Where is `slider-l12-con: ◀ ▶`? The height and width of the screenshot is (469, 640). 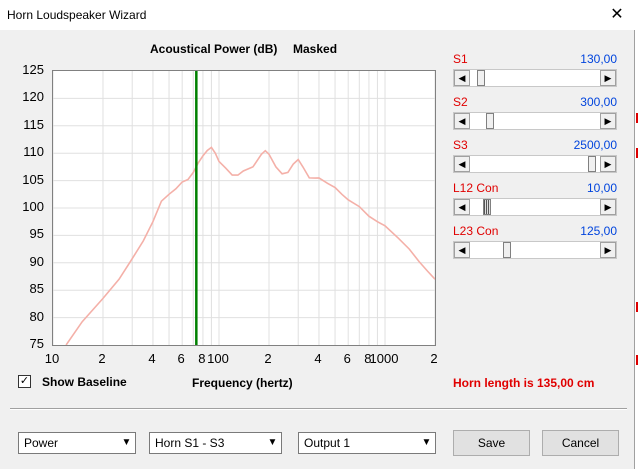
slider-l12-con: ◀ ▶ is located at coordinates (535, 207).